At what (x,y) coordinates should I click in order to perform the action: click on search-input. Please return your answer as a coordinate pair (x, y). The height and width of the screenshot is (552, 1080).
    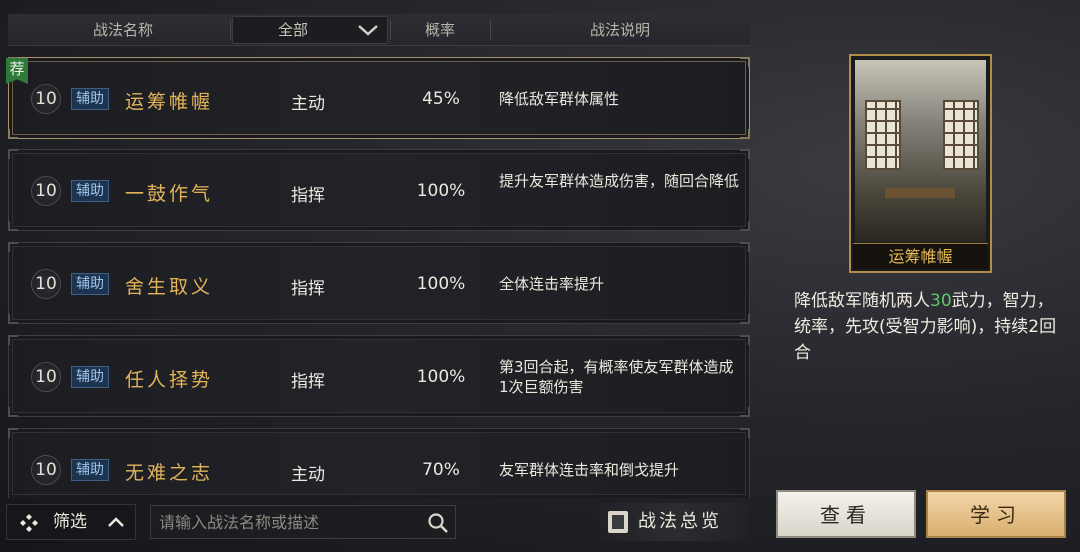
    Looking at the image, I should click on (289, 522).